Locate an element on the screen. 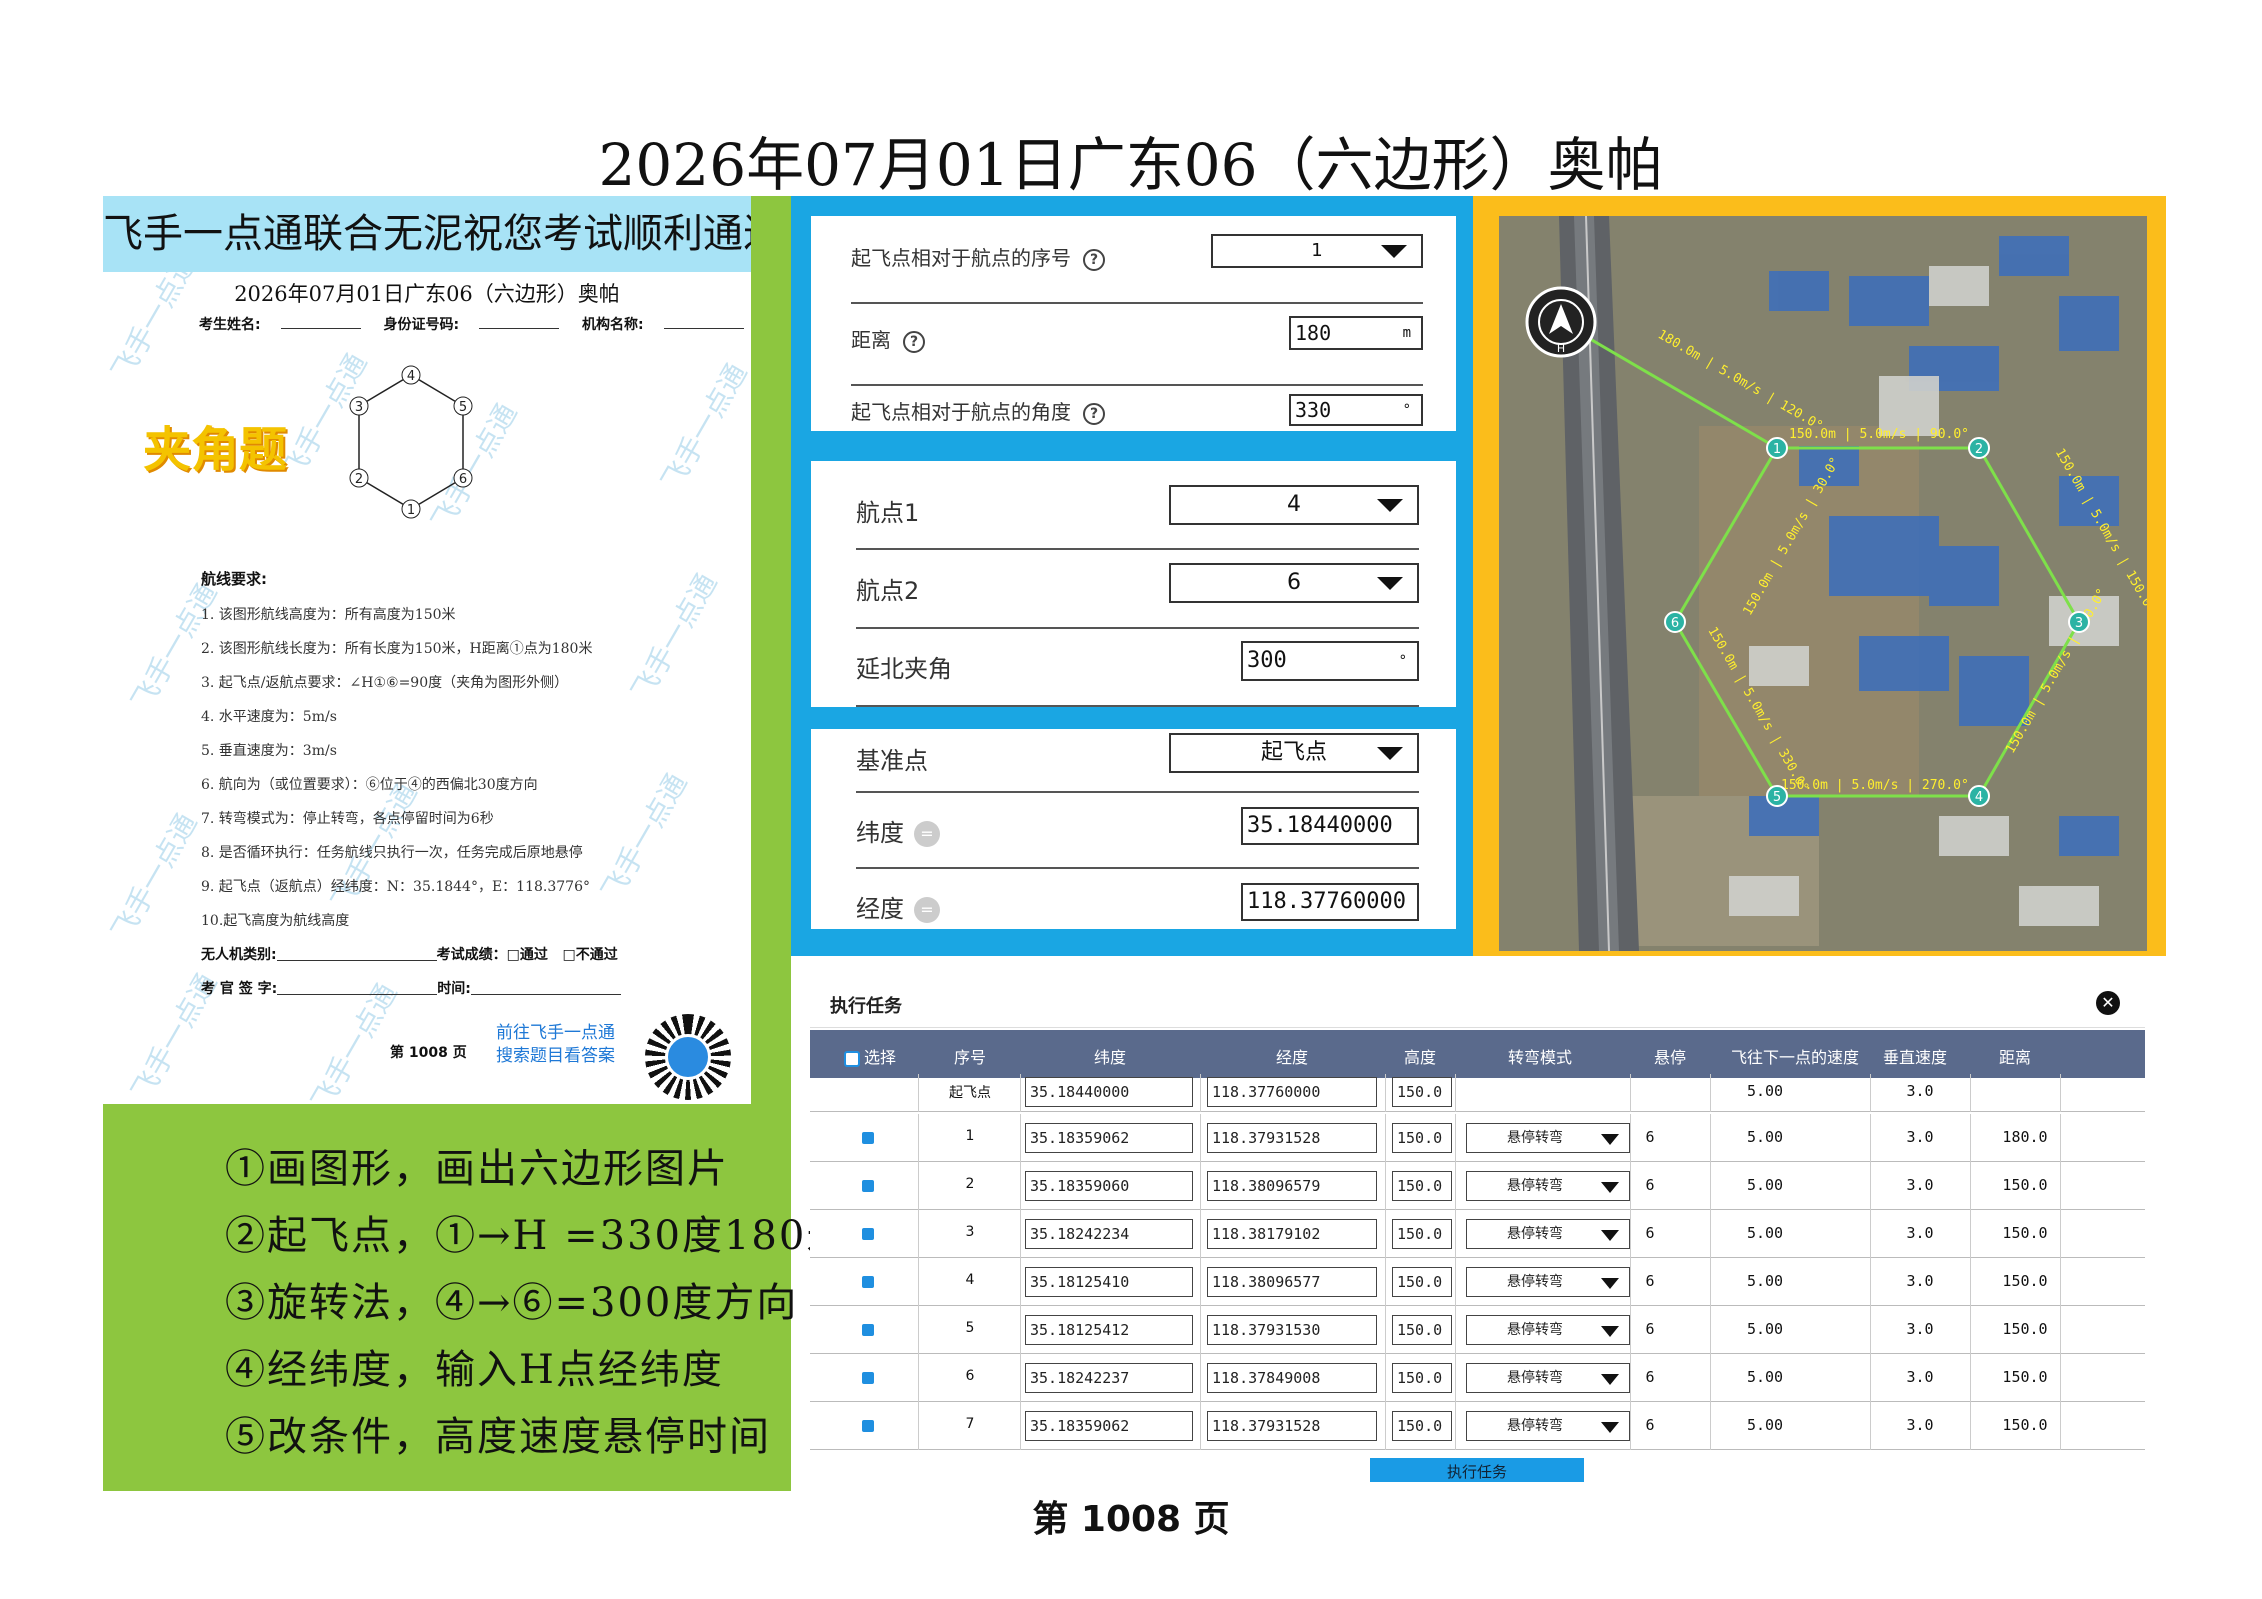 Image resolution: width=2262 pixels, height=1599 pixels. reference-select: 起飞点 is located at coordinates (1294, 753).